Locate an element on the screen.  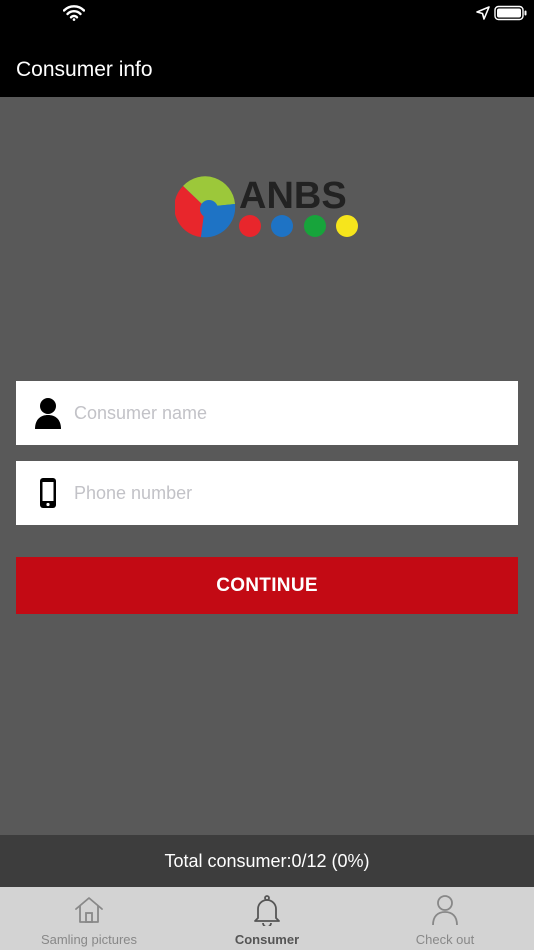
consumer-name-input is located at coordinates (289, 413).